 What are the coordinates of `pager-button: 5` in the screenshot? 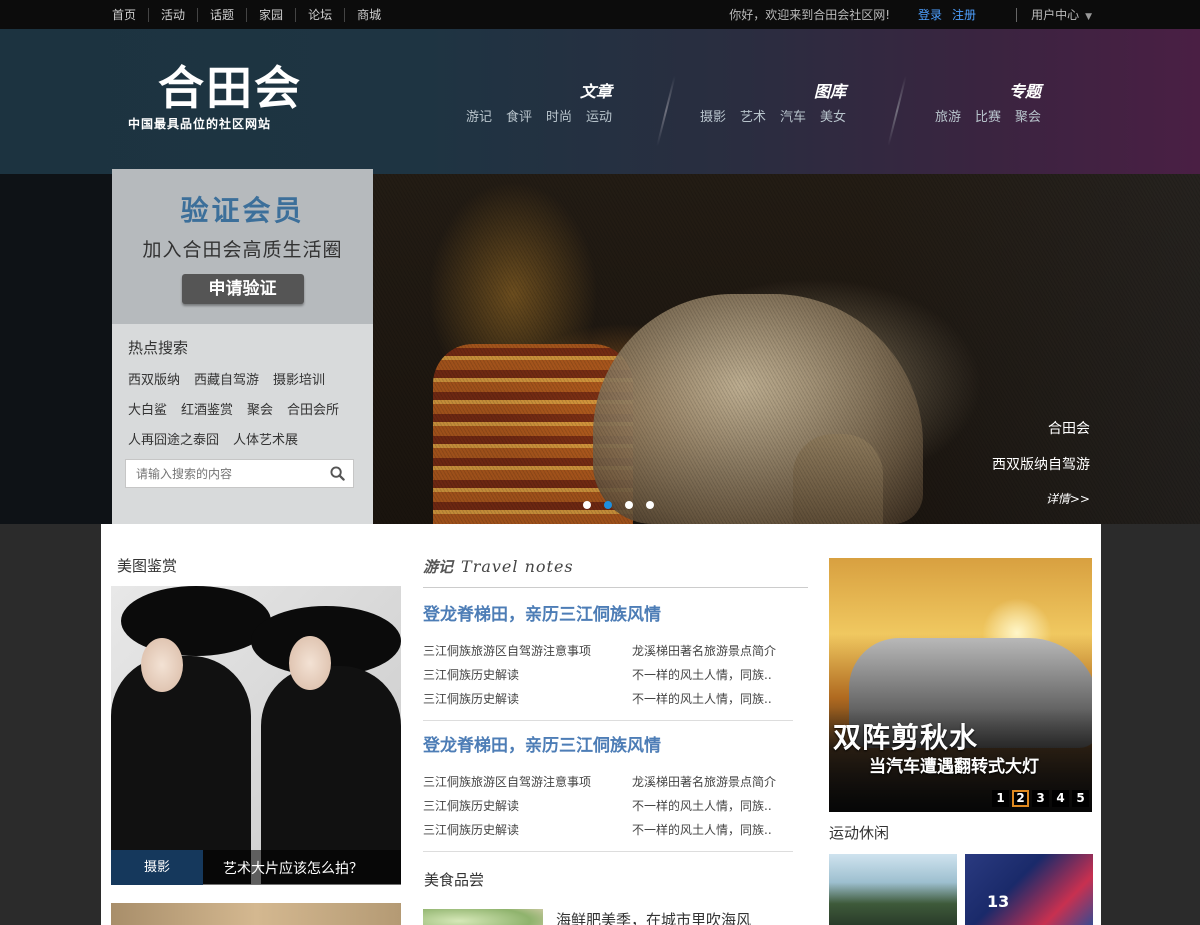 It's located at (1080, 798).